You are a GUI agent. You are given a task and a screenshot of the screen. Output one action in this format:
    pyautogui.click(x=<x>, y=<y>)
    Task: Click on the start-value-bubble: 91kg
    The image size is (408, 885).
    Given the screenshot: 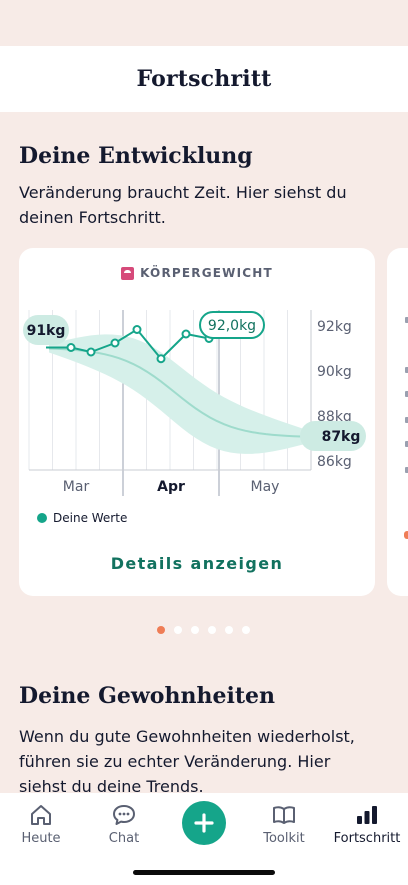 What is the action you would take?
    pyautogui.click(x=46, y=330)
    